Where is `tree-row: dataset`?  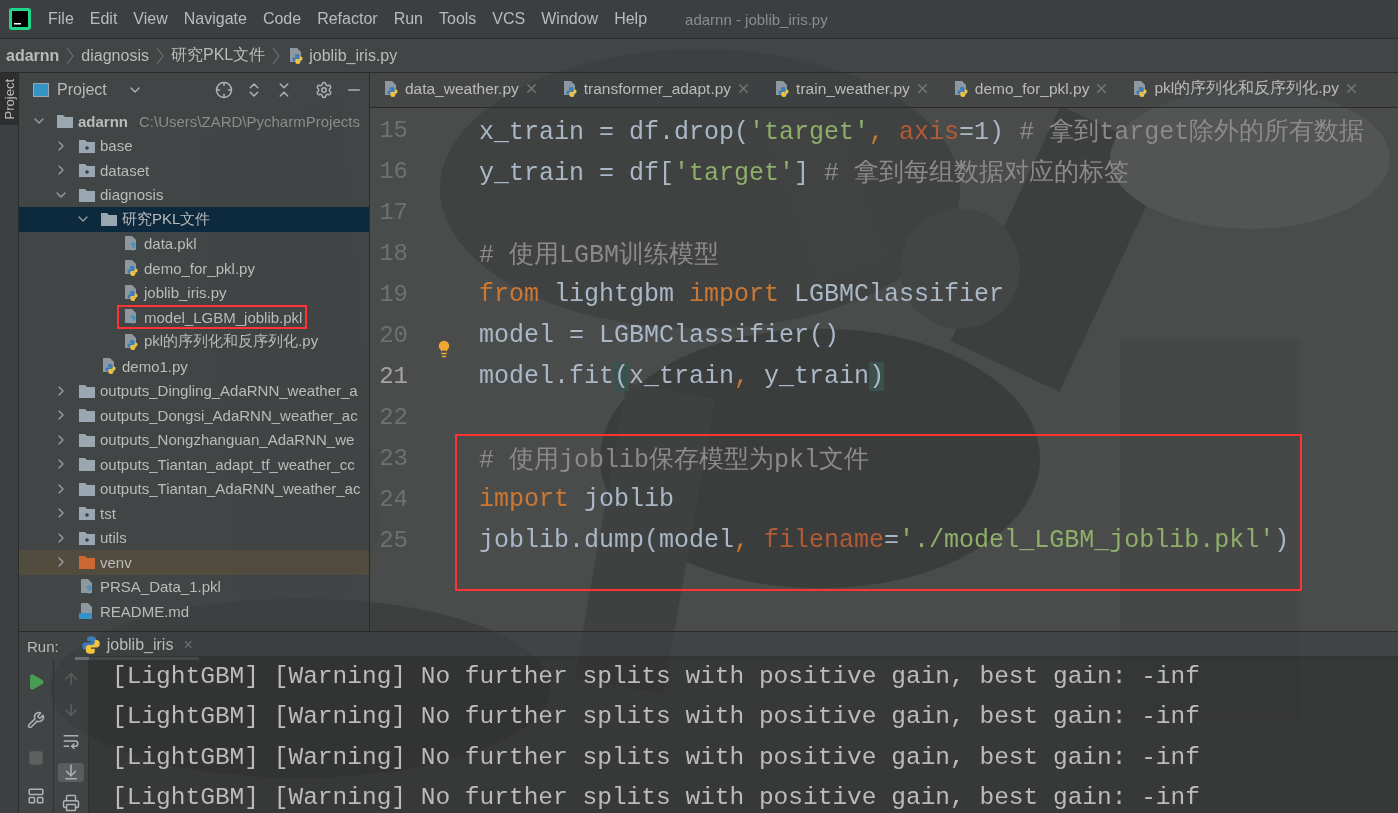 tree-row: dataset is located at coordinates (194, 170).